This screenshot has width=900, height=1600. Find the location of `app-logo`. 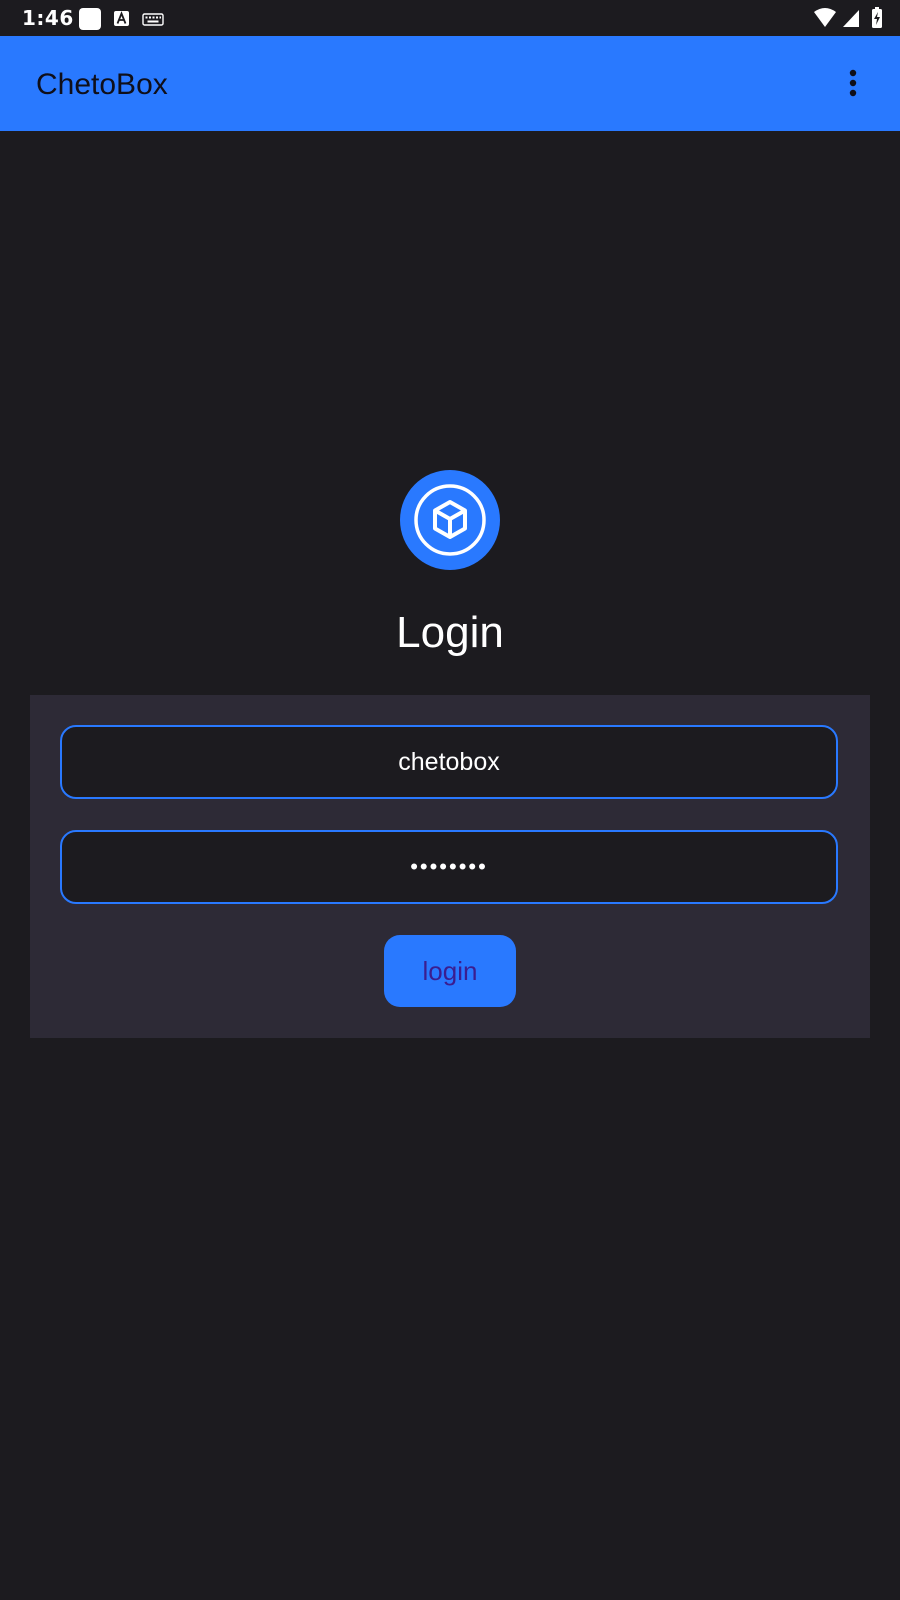

app-logo is located at coordinates (450, 520).